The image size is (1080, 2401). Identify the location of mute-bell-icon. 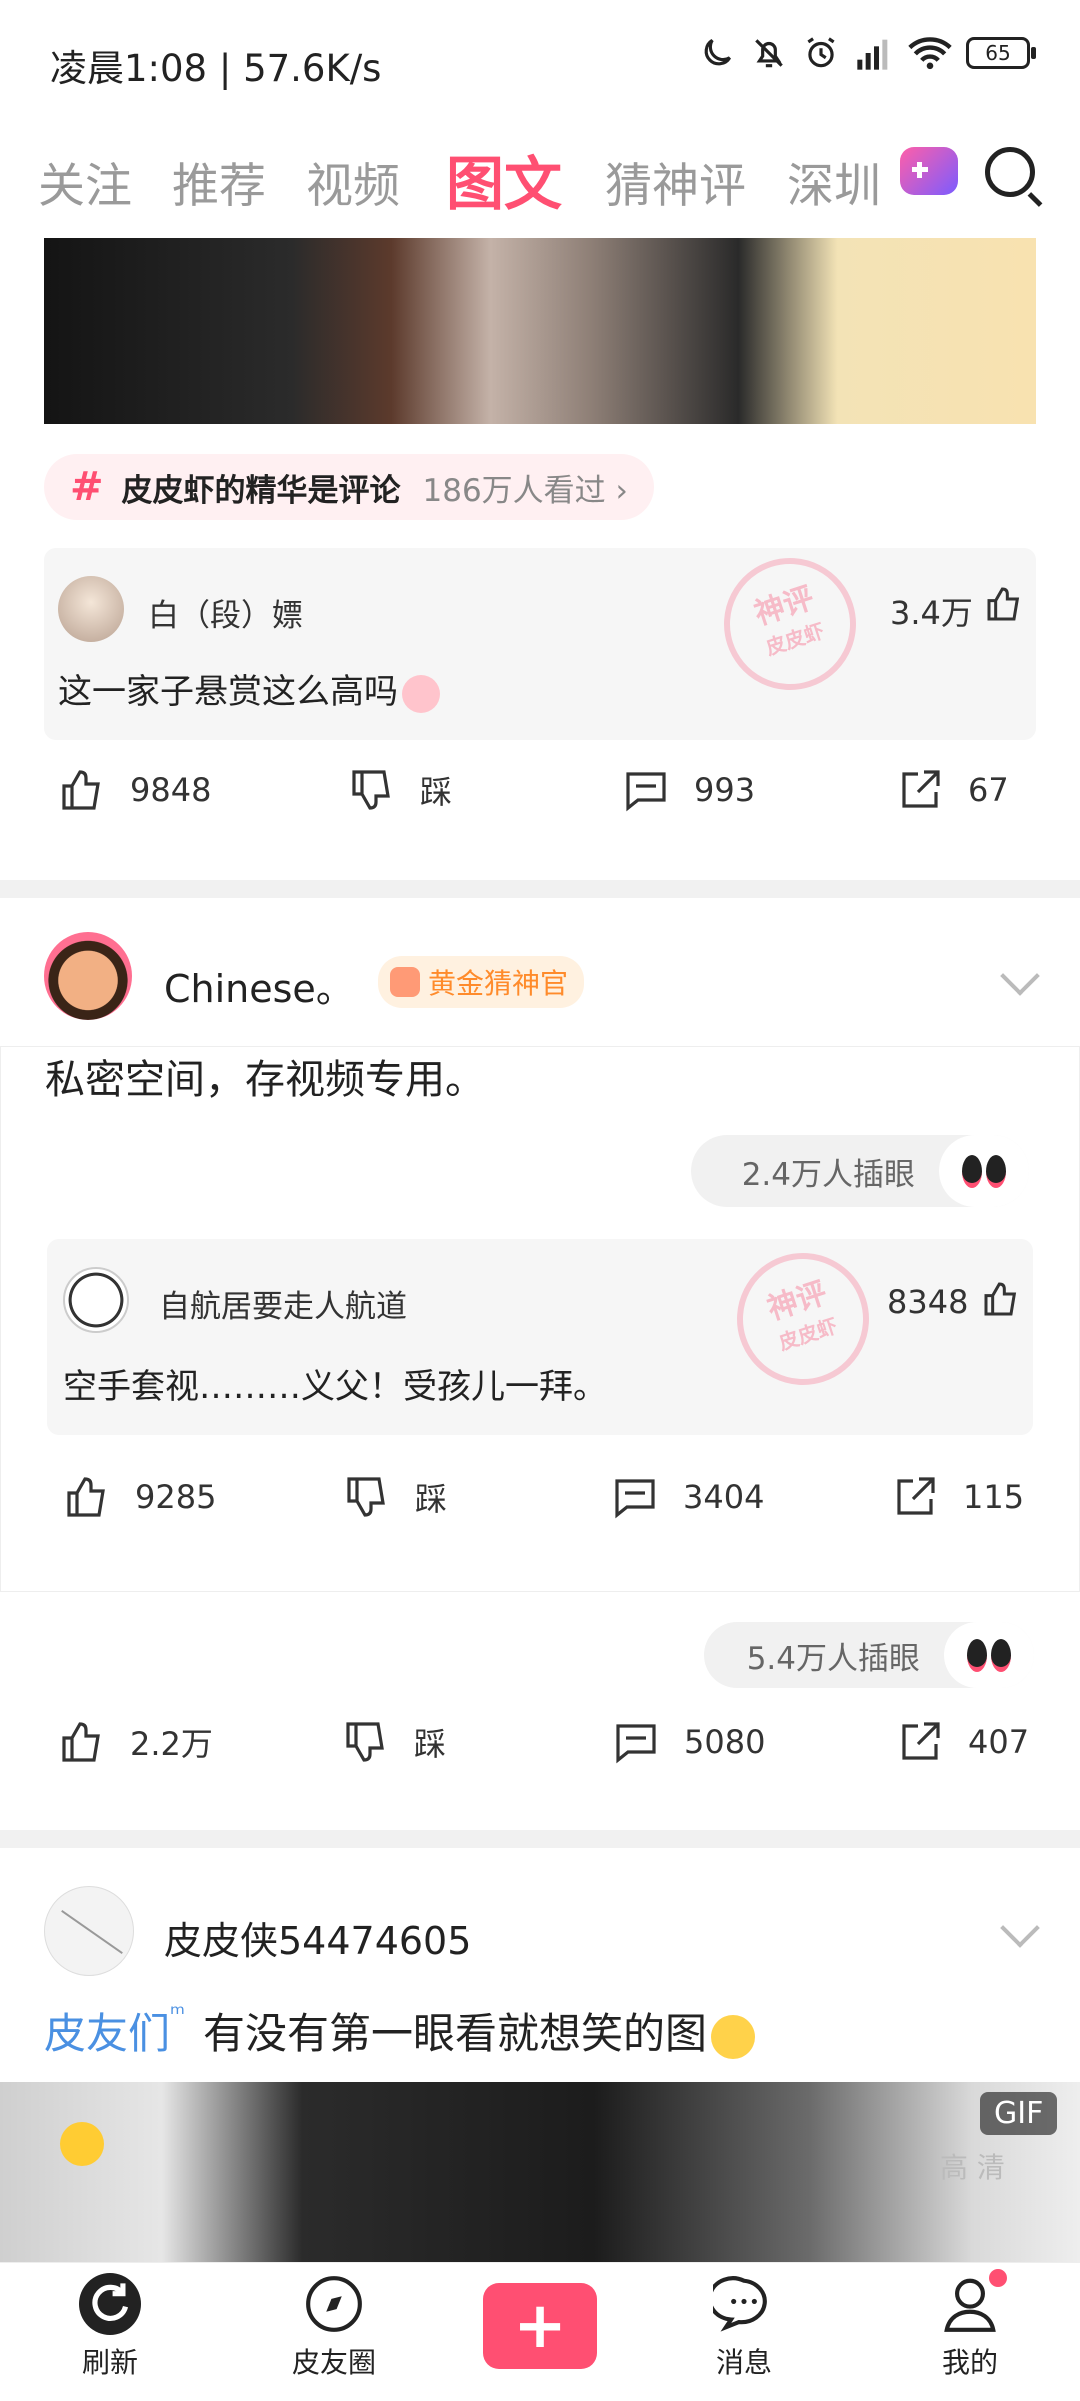
(769, 53).